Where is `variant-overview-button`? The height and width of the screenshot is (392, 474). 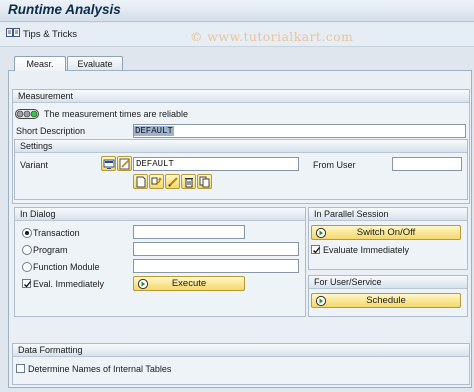
variant-overview-button is located at coordinates (204, 181).